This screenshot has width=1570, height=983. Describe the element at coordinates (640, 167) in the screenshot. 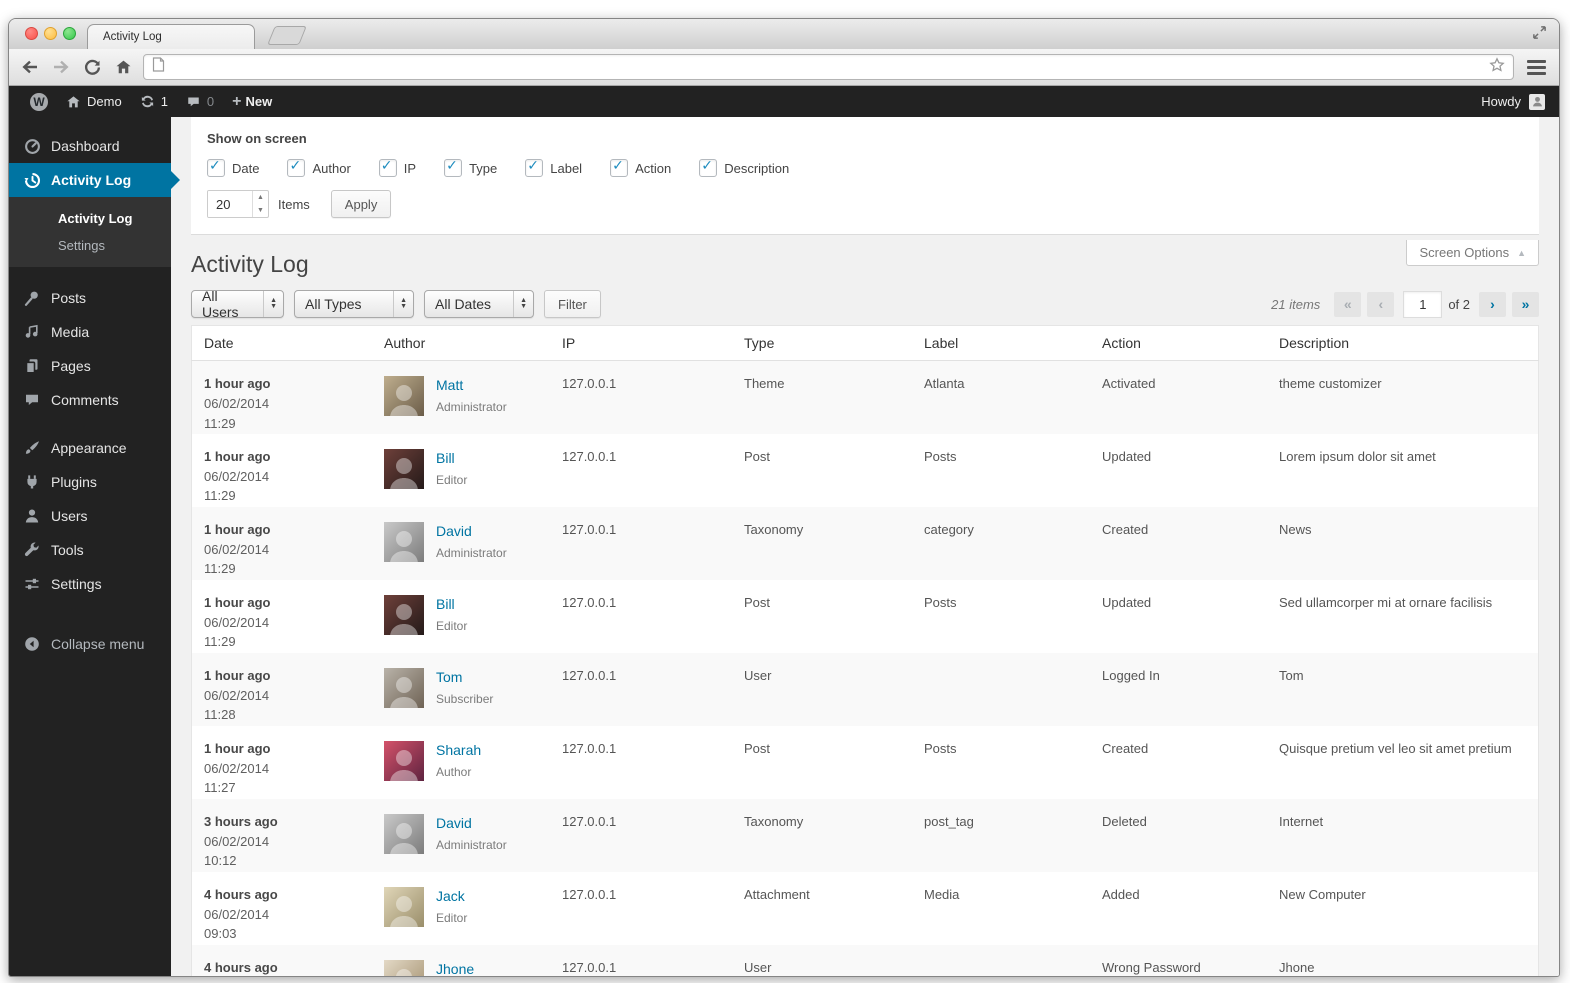

I see `column-checkbox-action: Action` at that location.